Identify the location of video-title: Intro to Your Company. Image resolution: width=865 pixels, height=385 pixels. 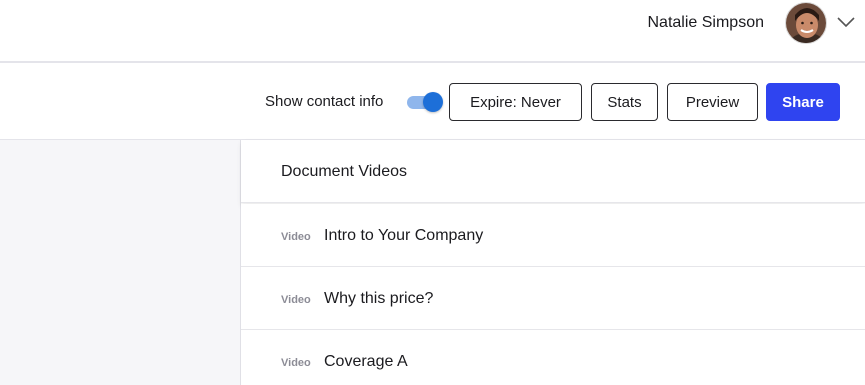
(404, 235).